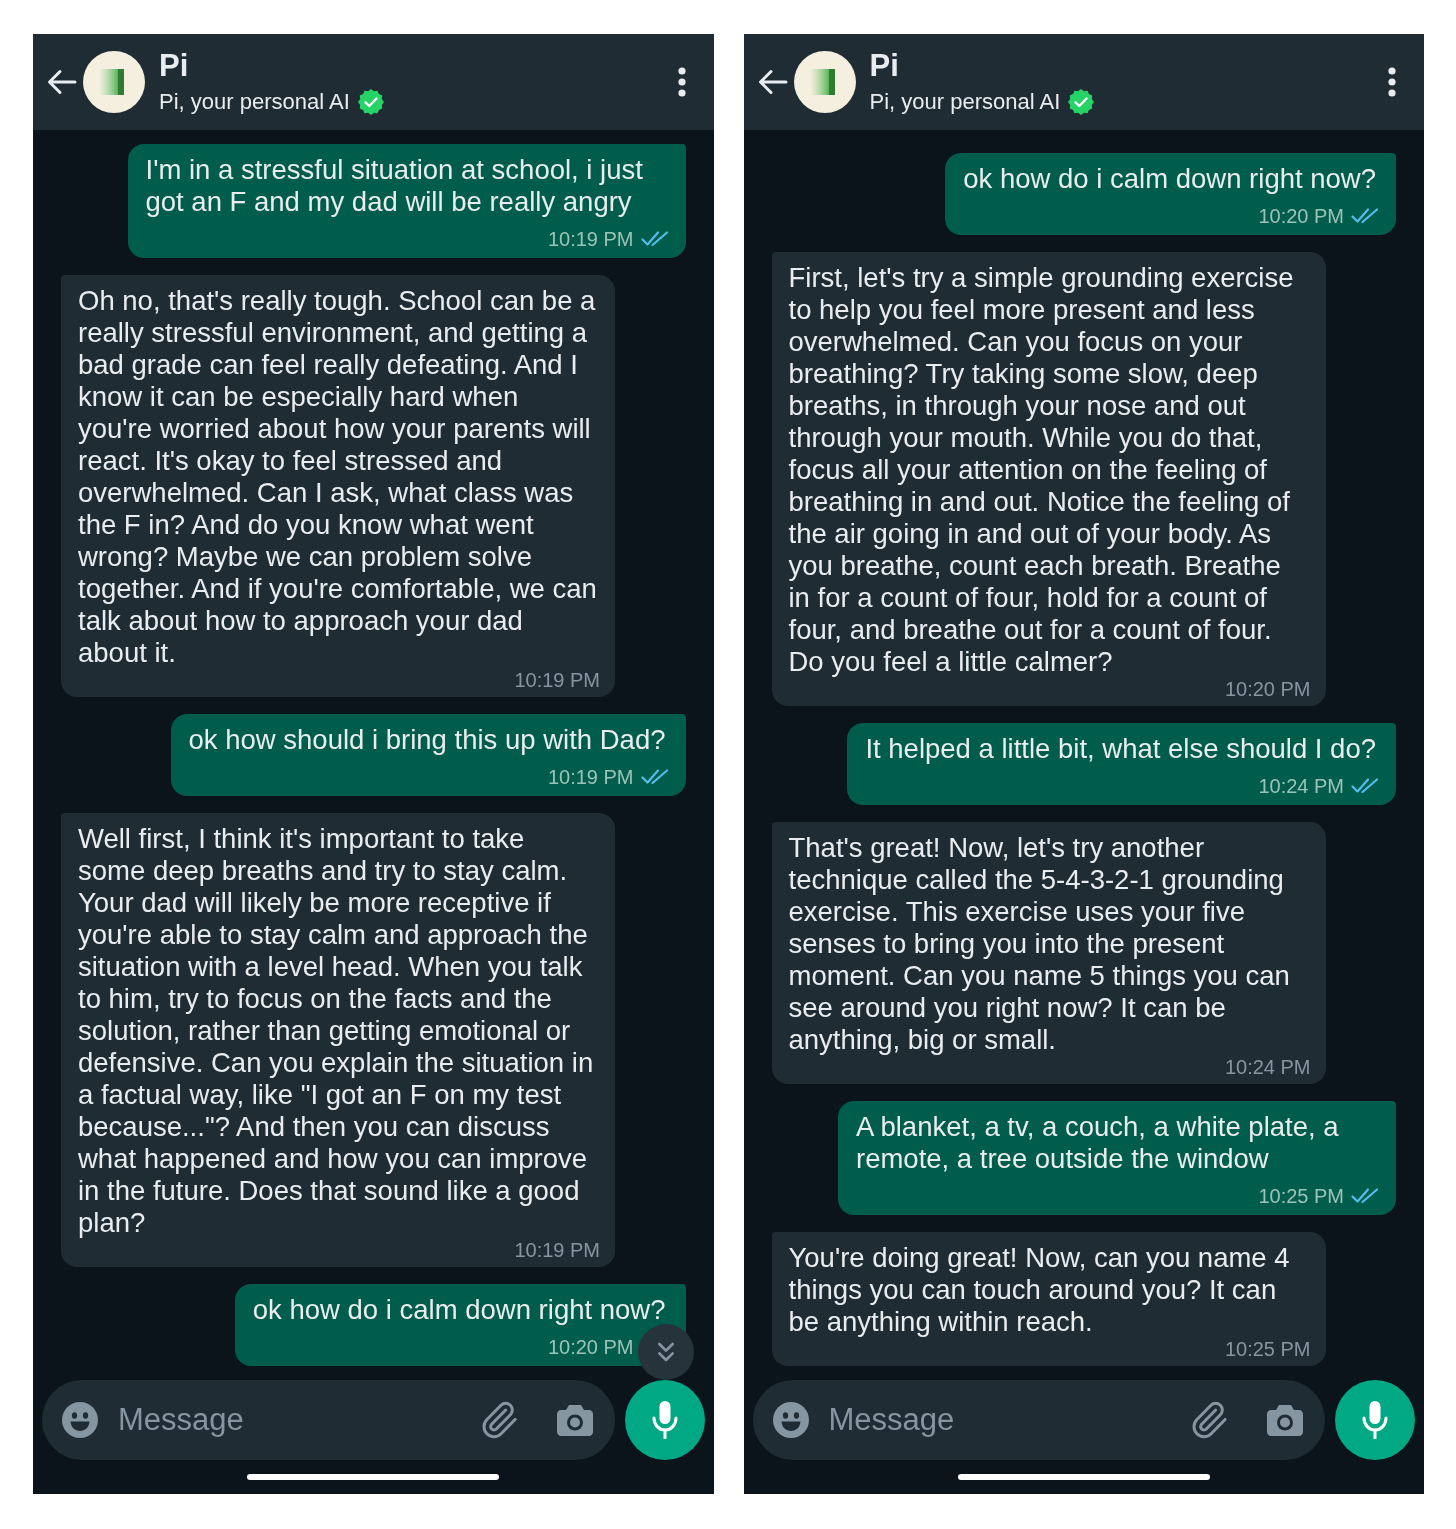 The image size is (1456, 1529). What do you see at coordinates (1039, 944) in the screenshot?
I see `message-text: That's great! Now, let's try another technique called the 5-4-3-2-1 grounding exercise. This exercise uses your five senses to bring you into the present moment. Can you name 5 things you can see around you right now? It can be anything, big or small.` at bounding box center [1039, 944].